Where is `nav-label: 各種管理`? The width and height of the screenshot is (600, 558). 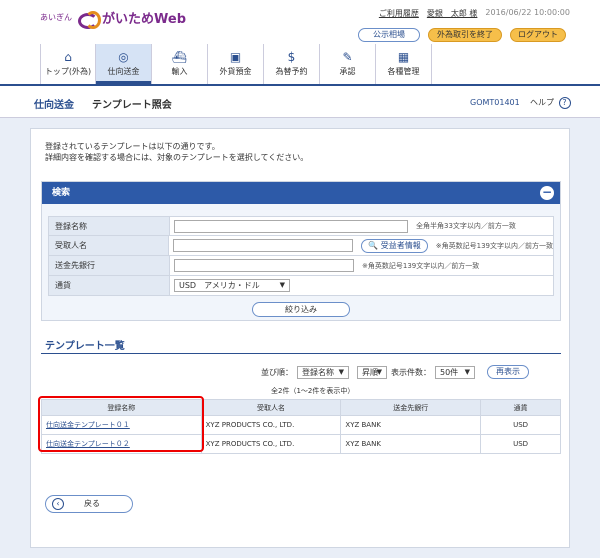
nav-label: 各種管理 is located at coordinates (403, 71).